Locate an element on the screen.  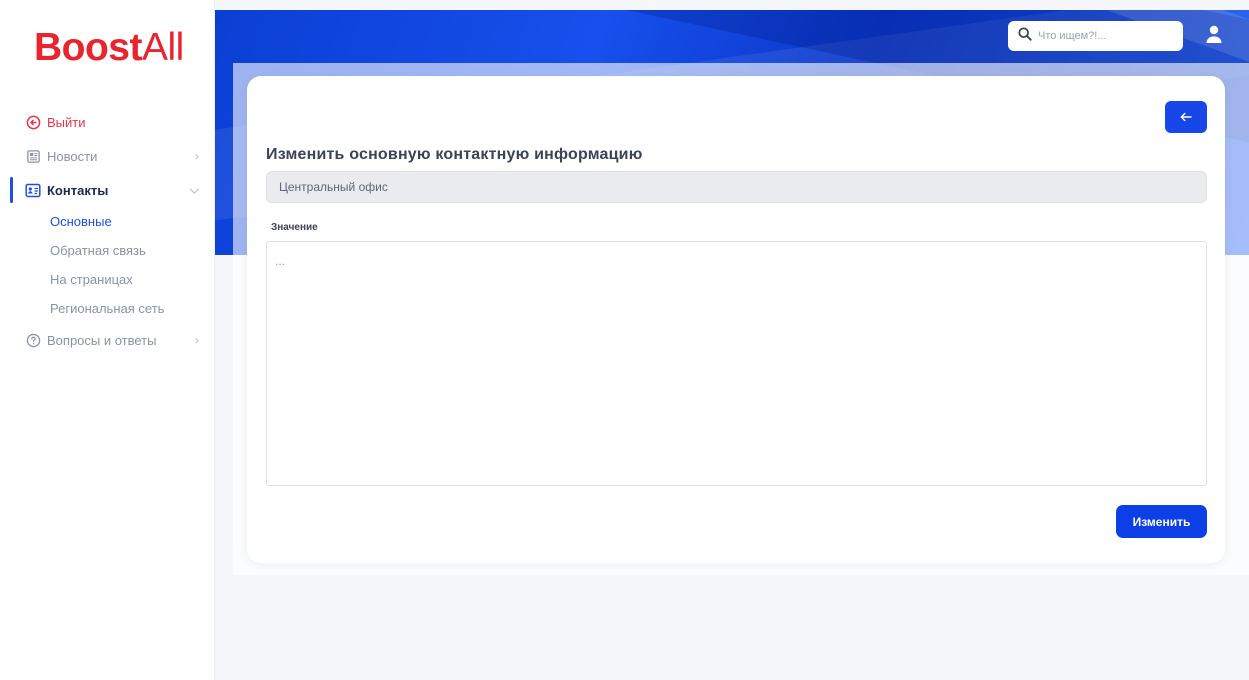
user-icon is located at coordinates (1214, 35).